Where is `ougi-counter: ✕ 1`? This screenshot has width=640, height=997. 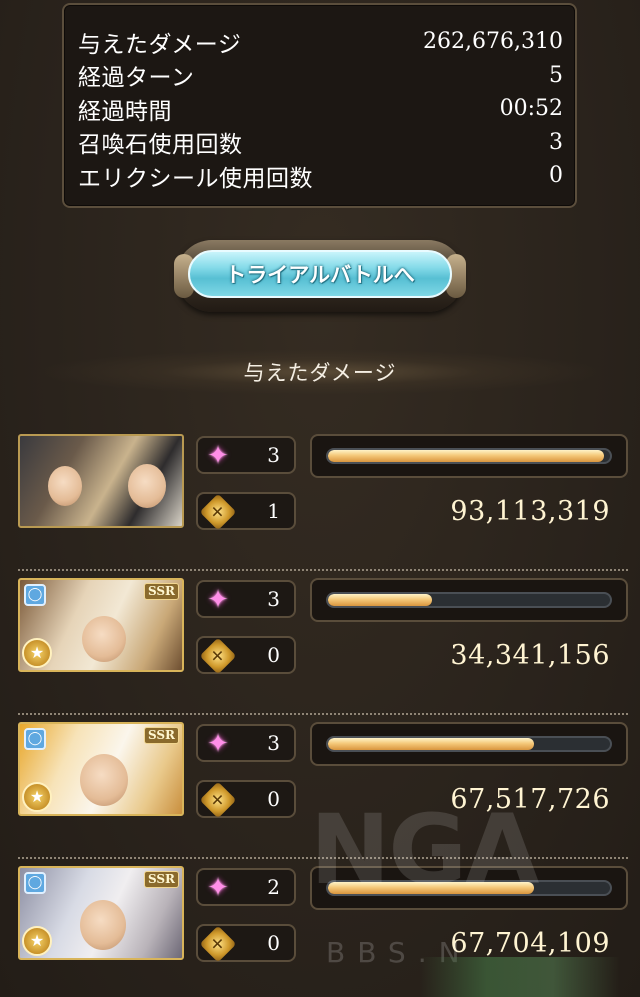 ougi-counter: ✕ 1 is located at coordinates (246, 511).